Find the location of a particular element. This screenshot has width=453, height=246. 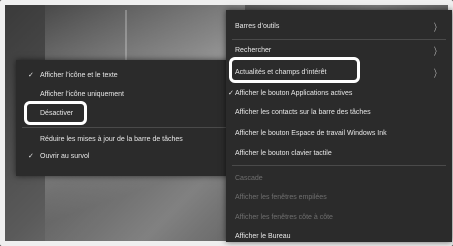

menu-item-label: Afficher les fenêtres empilées is located at coordinates (281, 197).